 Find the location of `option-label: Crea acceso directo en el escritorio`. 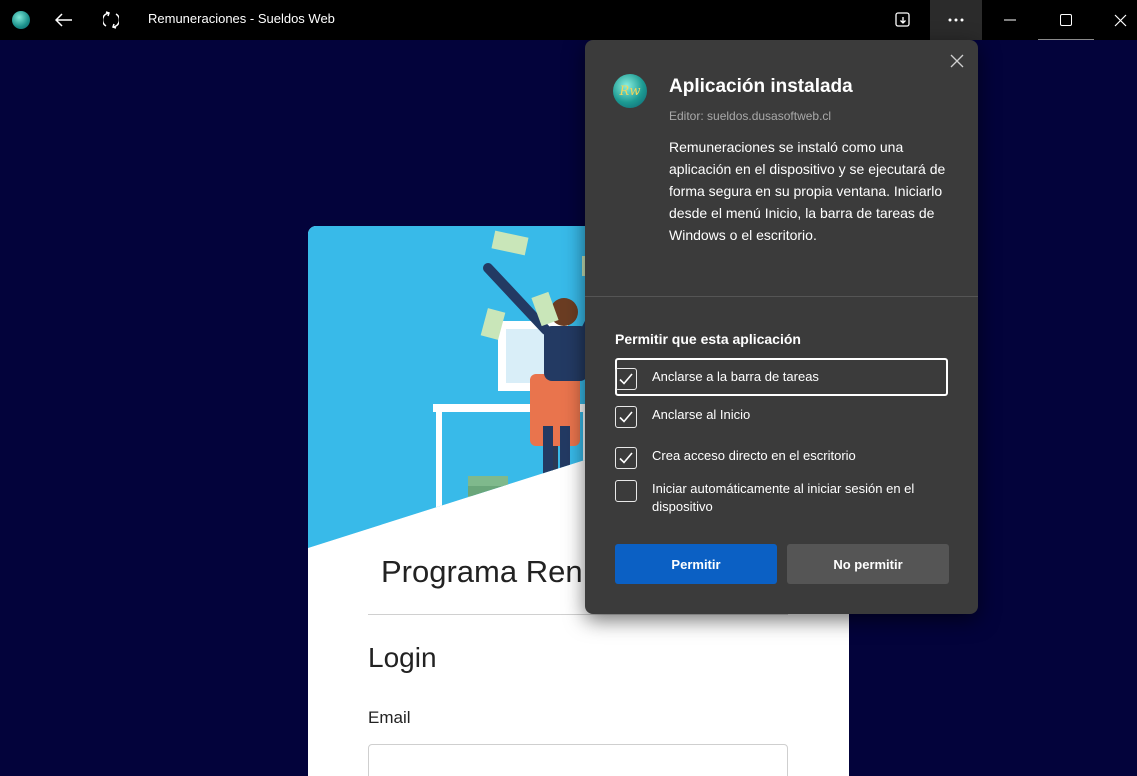

option-label: Crea acceso directo en el escritorio is located at coordinates (754, 455).